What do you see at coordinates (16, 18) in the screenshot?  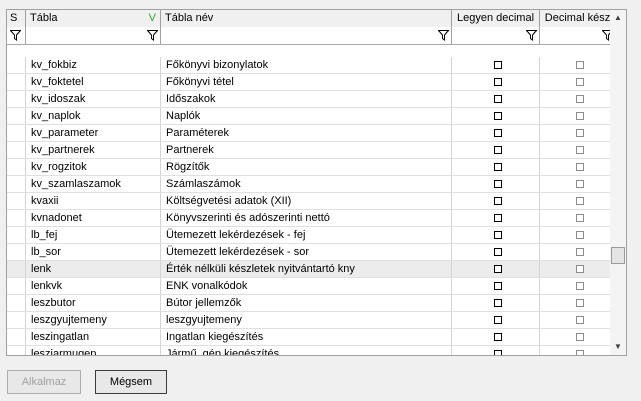 I see `col-header-s: S` at bounding box center [16, 18].